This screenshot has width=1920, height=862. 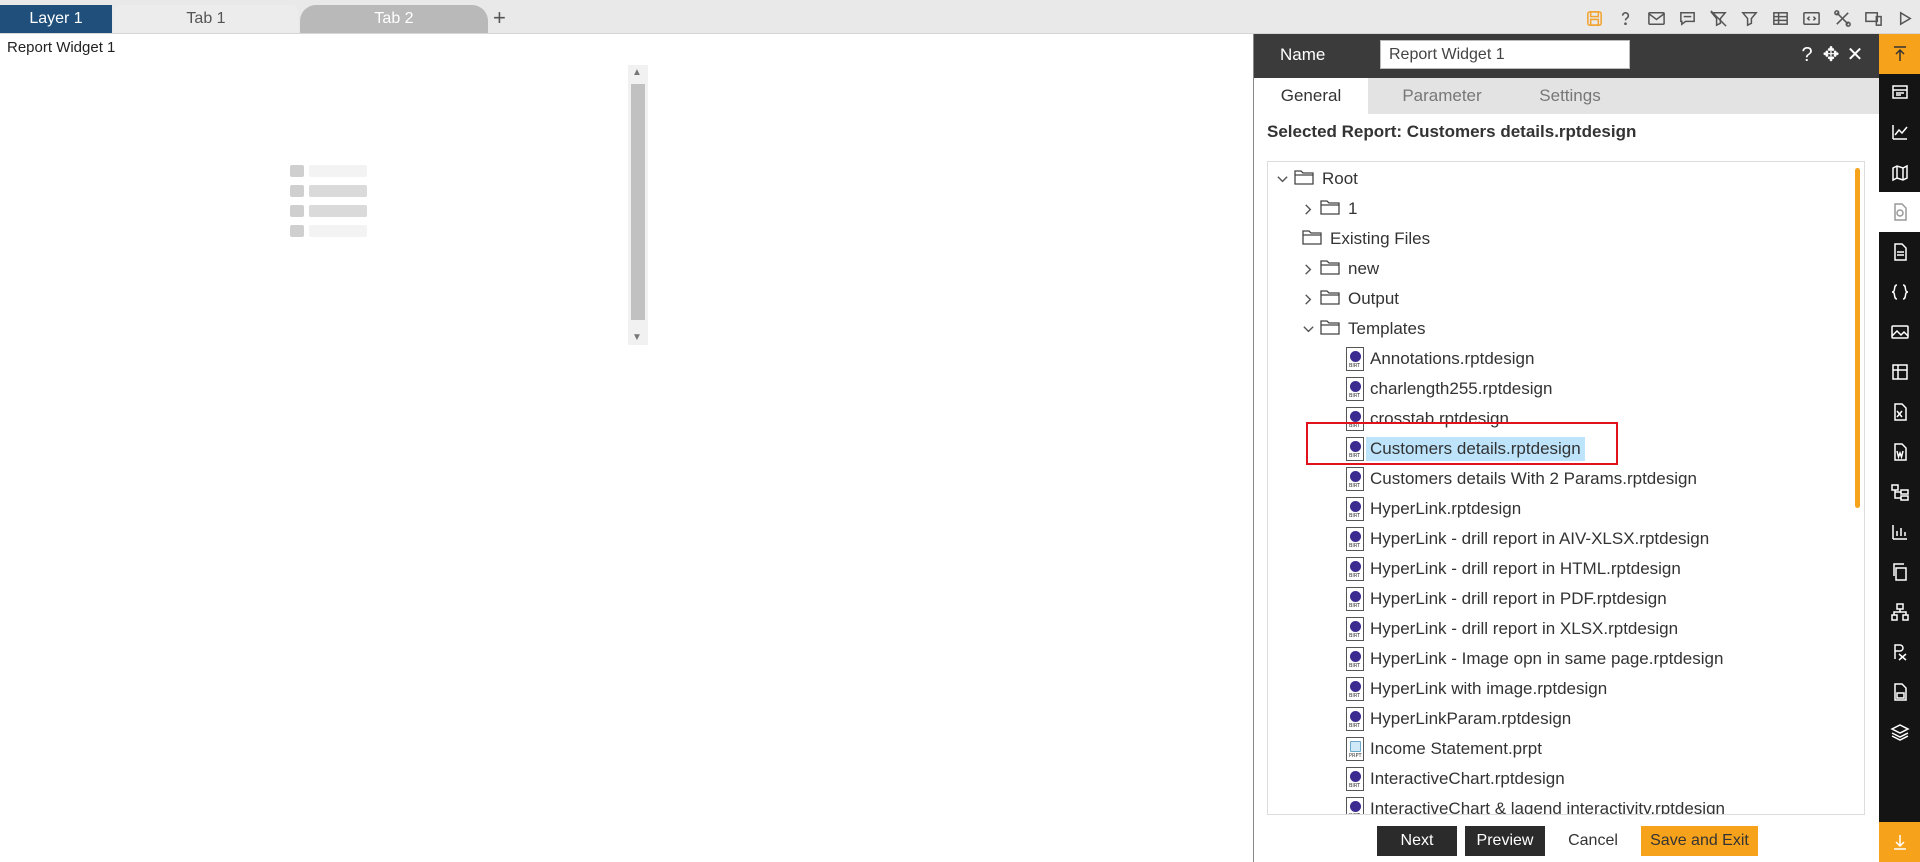 I want to click on grid-icon, so click(x=1899, y=372).